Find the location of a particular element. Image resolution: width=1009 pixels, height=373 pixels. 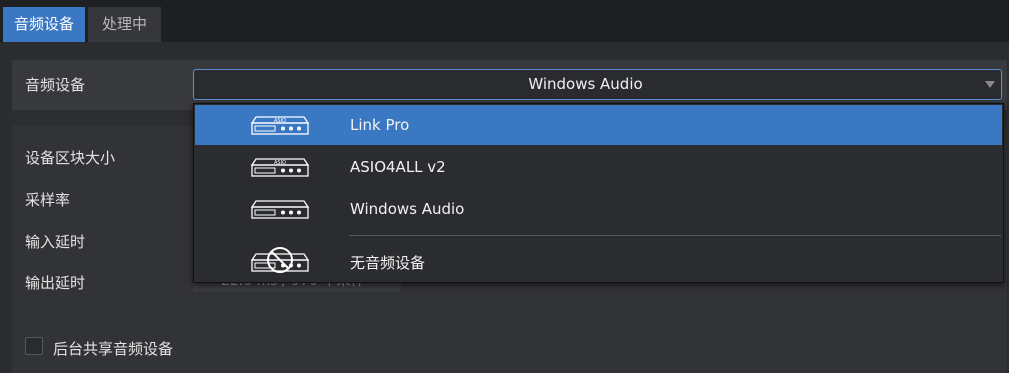

sample-rate-label: 采样率 is located at coordinates (48, 200).